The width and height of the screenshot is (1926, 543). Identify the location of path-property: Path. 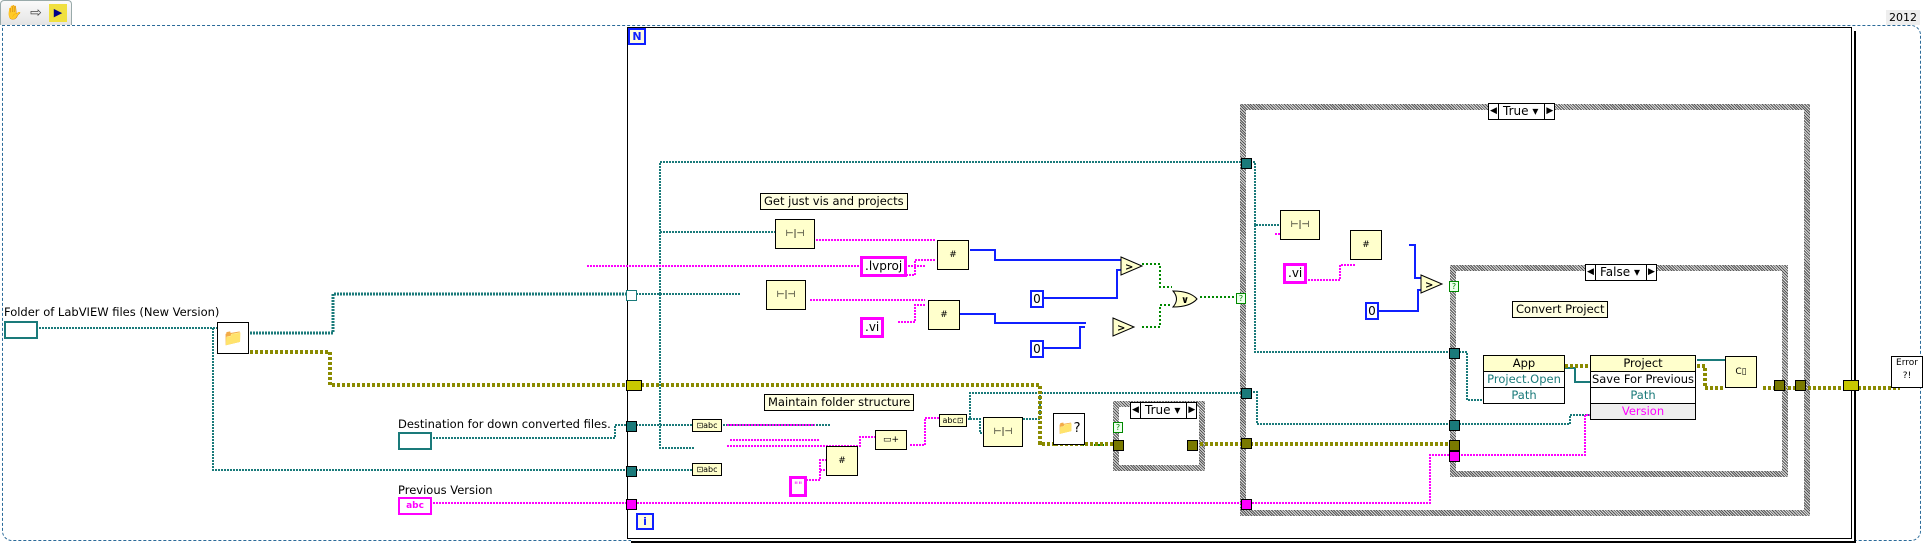
(1524, 395).